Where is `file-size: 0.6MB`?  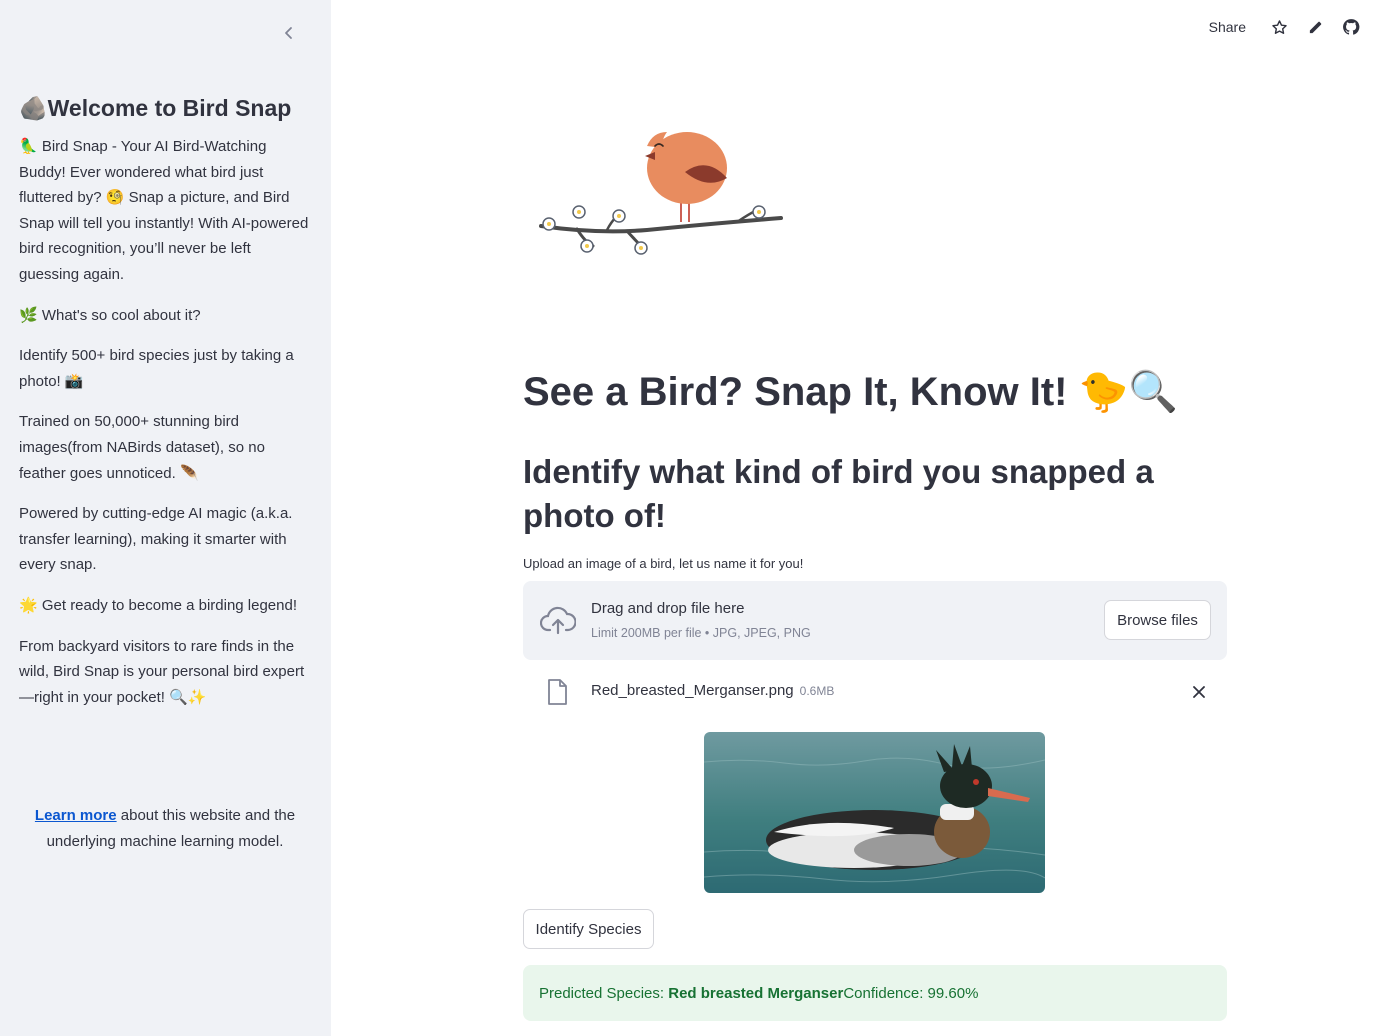
file-size: 0.6MB is located at coordinates (817, 691).